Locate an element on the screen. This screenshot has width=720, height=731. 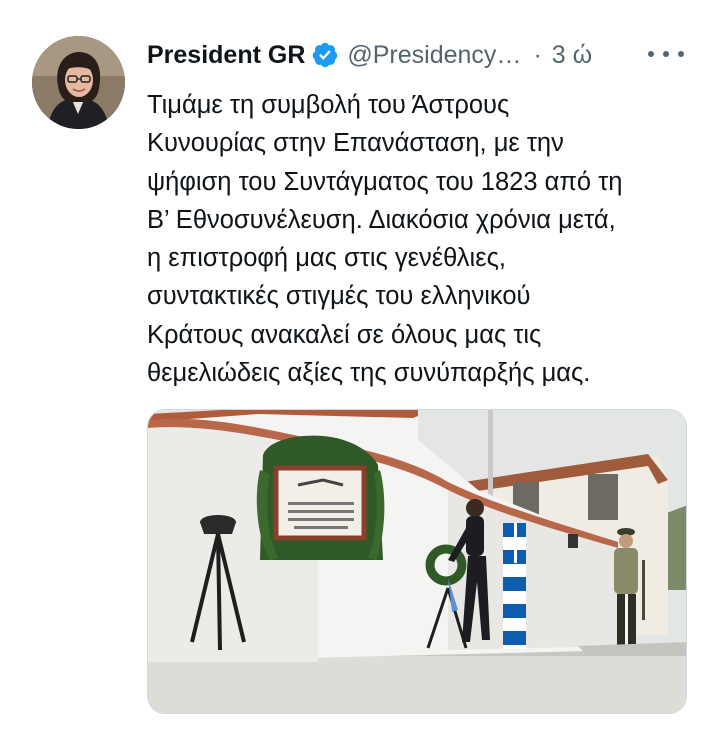
tweet-text-line: ψήφιση του Συντάγματος του 1823 από τη is located at coordinates (385, 181).